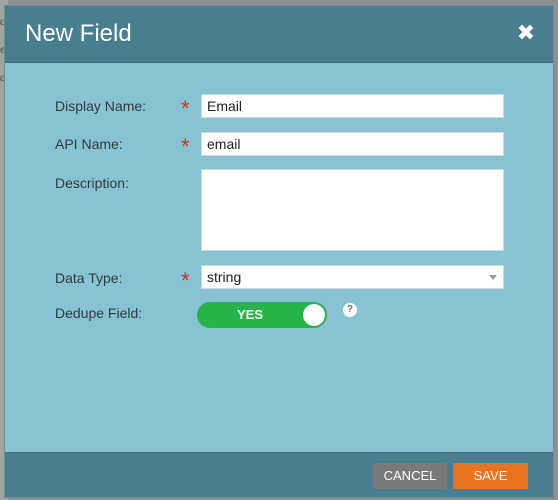 Image resolution: width=558 pixels, height=500 pixels. What do you see at coordinates (92, 183) in the screenshot?
I see `description-label: Description:` at bounding box center [92, 183].